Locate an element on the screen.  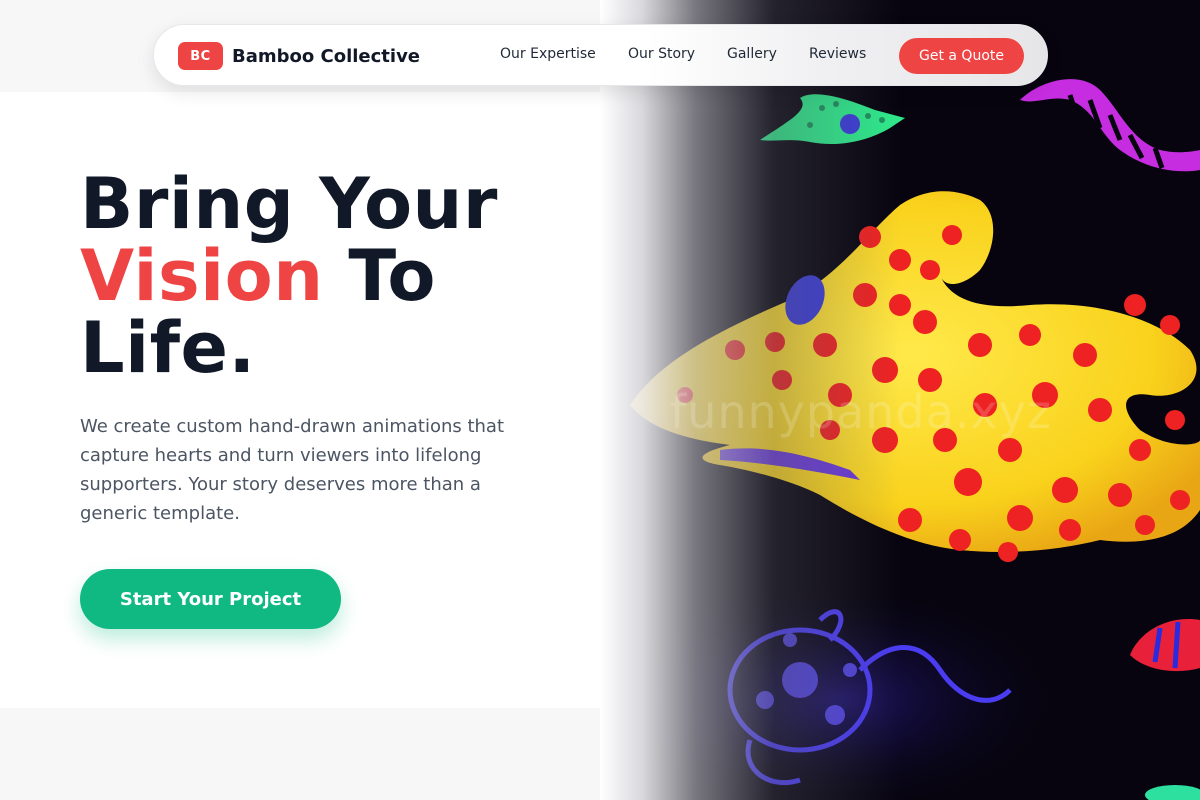
headline-accent-word: Vision is located at coordinates (202, 276).